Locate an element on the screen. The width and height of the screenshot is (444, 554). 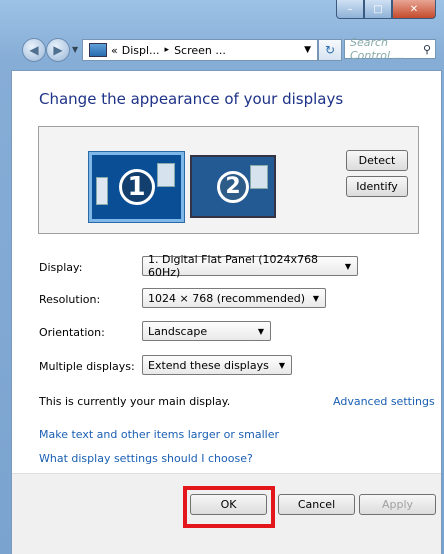
detect-button: Detect is located at coordinates (377, 160).